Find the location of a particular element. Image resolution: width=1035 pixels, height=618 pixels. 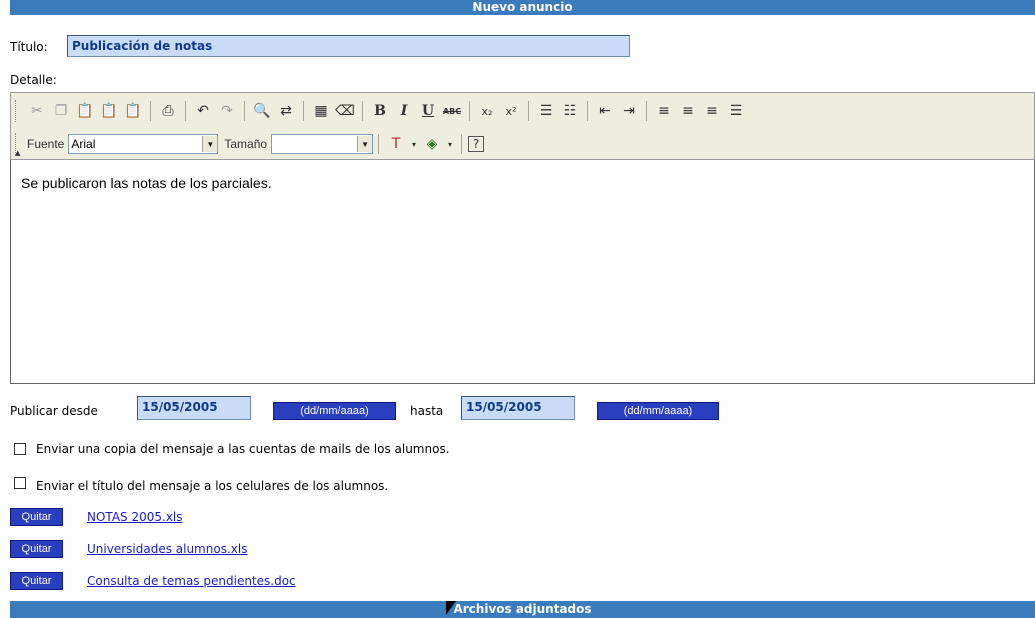

italic-icon: I is located at coordinates (404, 111).